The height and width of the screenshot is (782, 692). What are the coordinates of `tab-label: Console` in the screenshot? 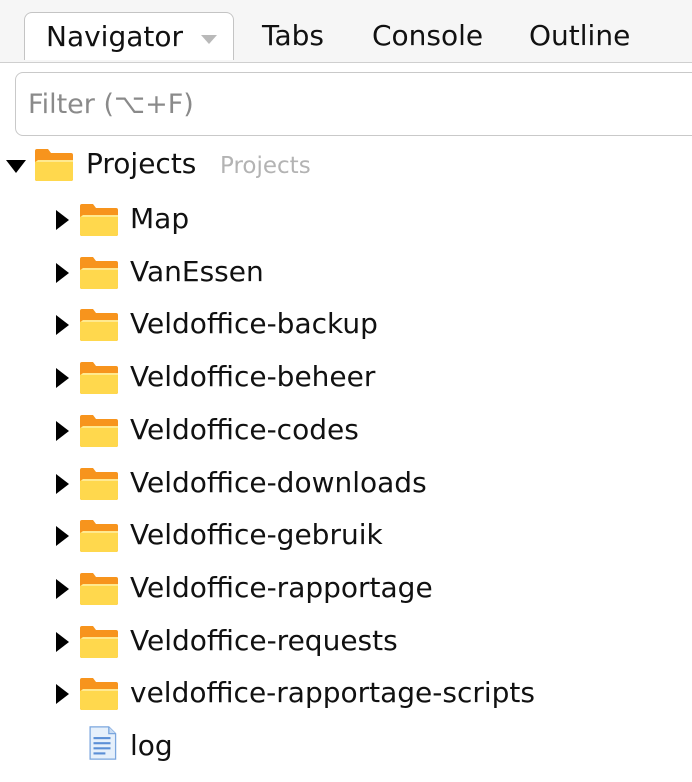 It's located at (428, 35).